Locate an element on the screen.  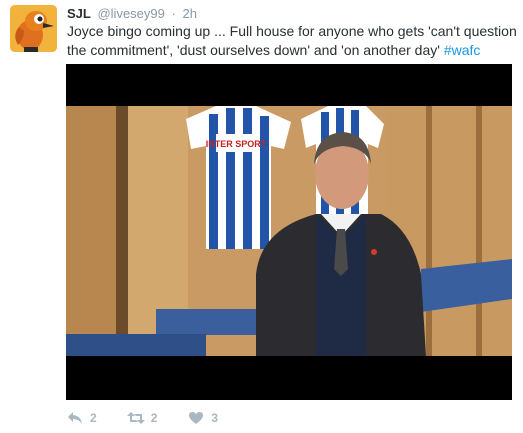
like-count: 3 is located at coordinates (215, 418).